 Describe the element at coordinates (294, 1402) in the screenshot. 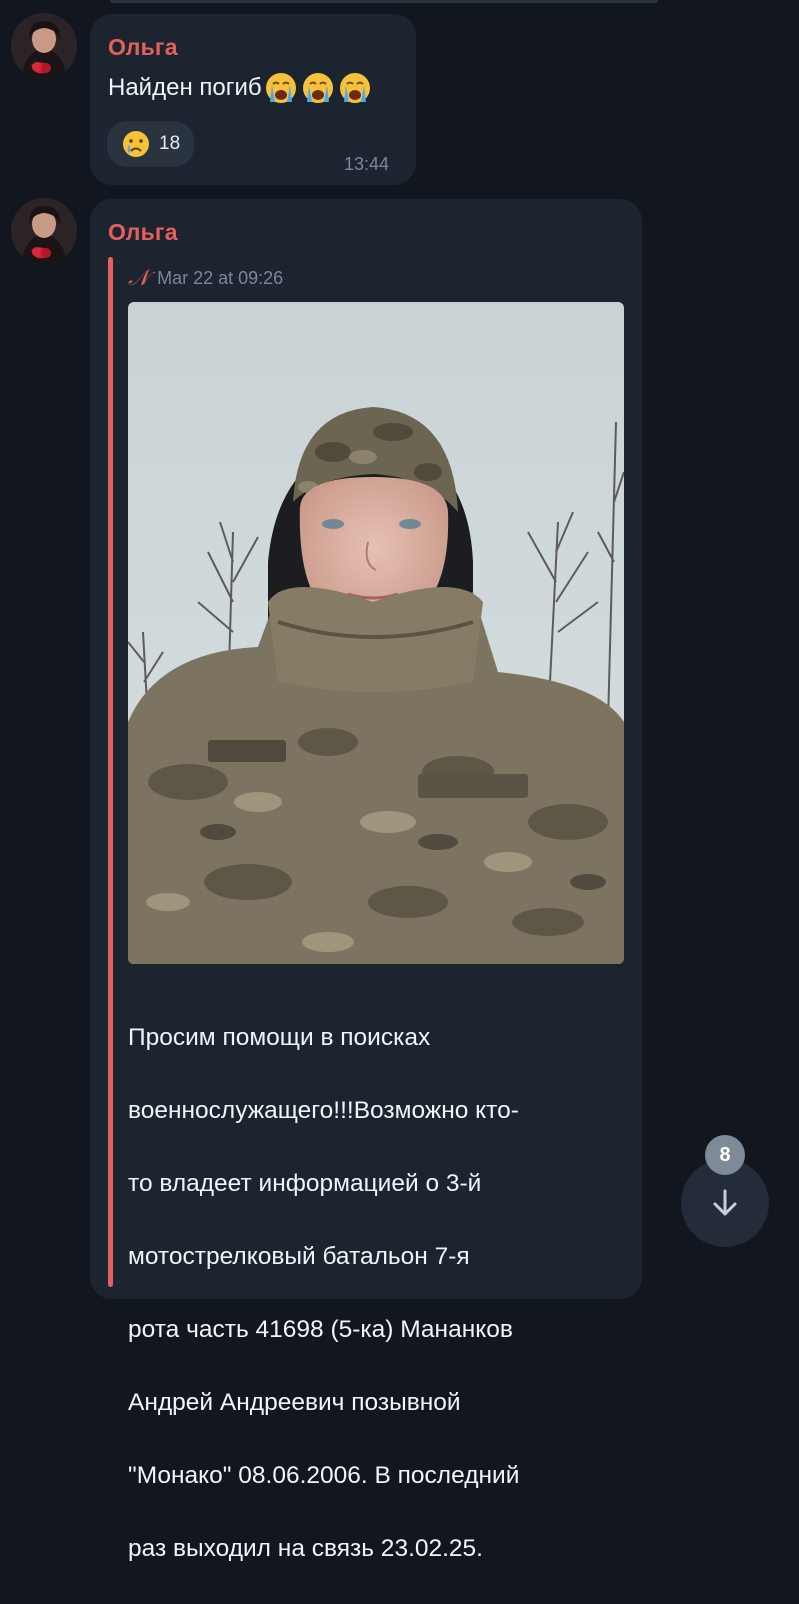

I see `caption-line: Андрей Андреевич позывной` at that location.